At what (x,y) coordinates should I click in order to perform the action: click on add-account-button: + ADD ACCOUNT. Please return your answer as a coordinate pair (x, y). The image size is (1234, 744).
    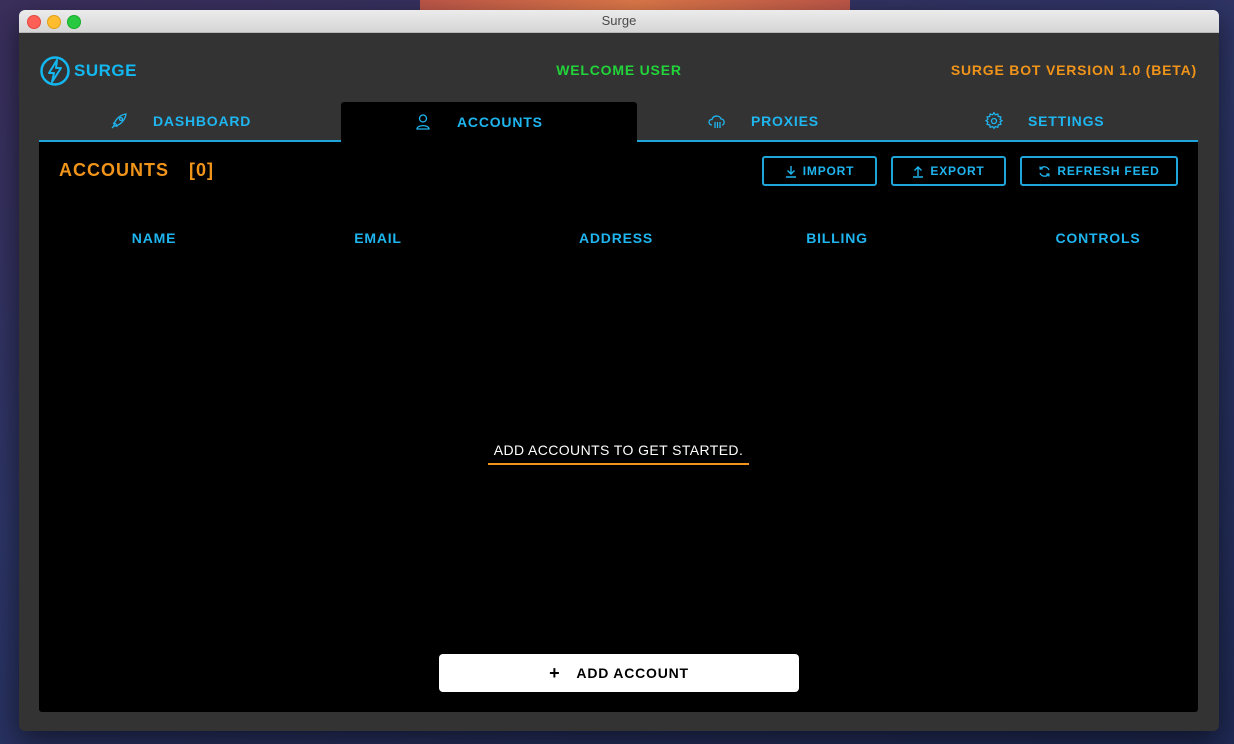
    Looking at the image, I should click on (619, 673).